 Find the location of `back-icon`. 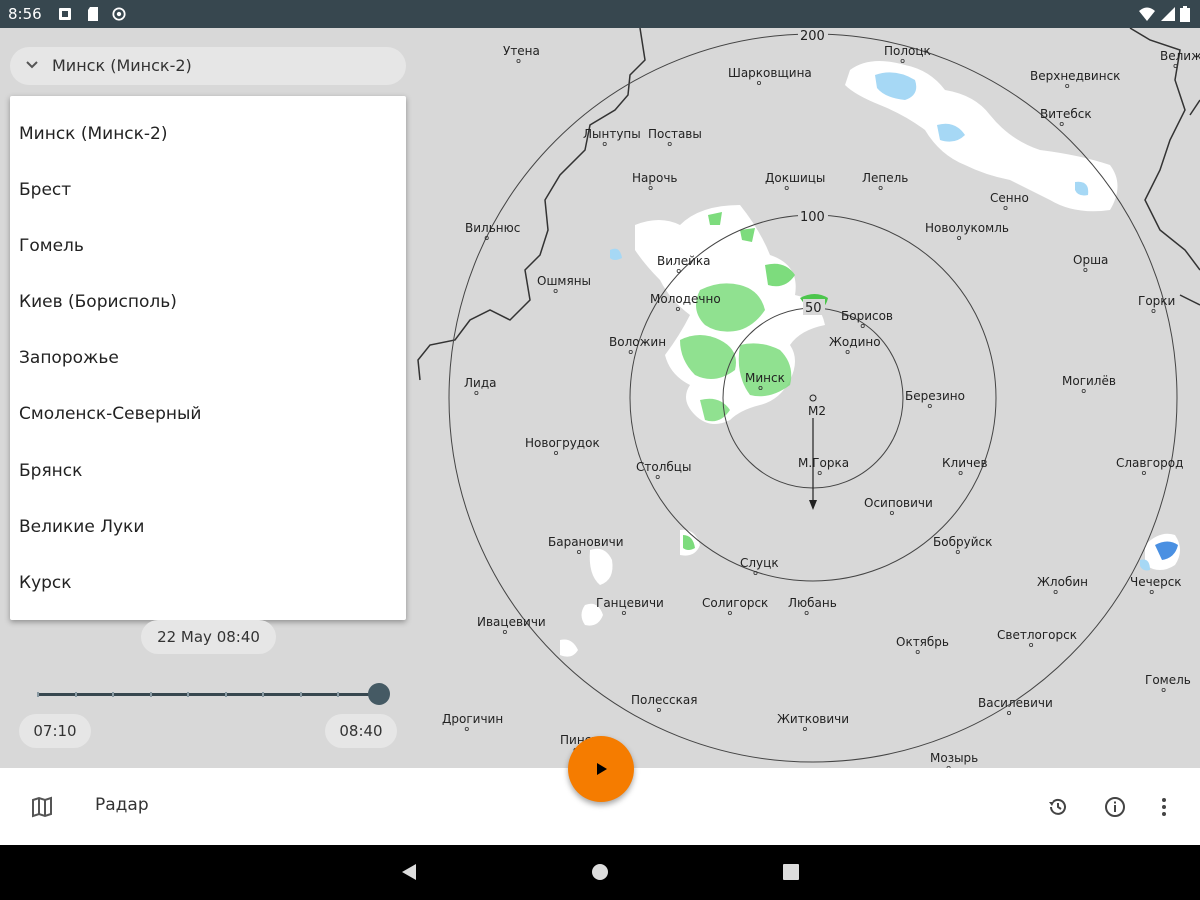

back-icon is located at coordinates (409, 872).